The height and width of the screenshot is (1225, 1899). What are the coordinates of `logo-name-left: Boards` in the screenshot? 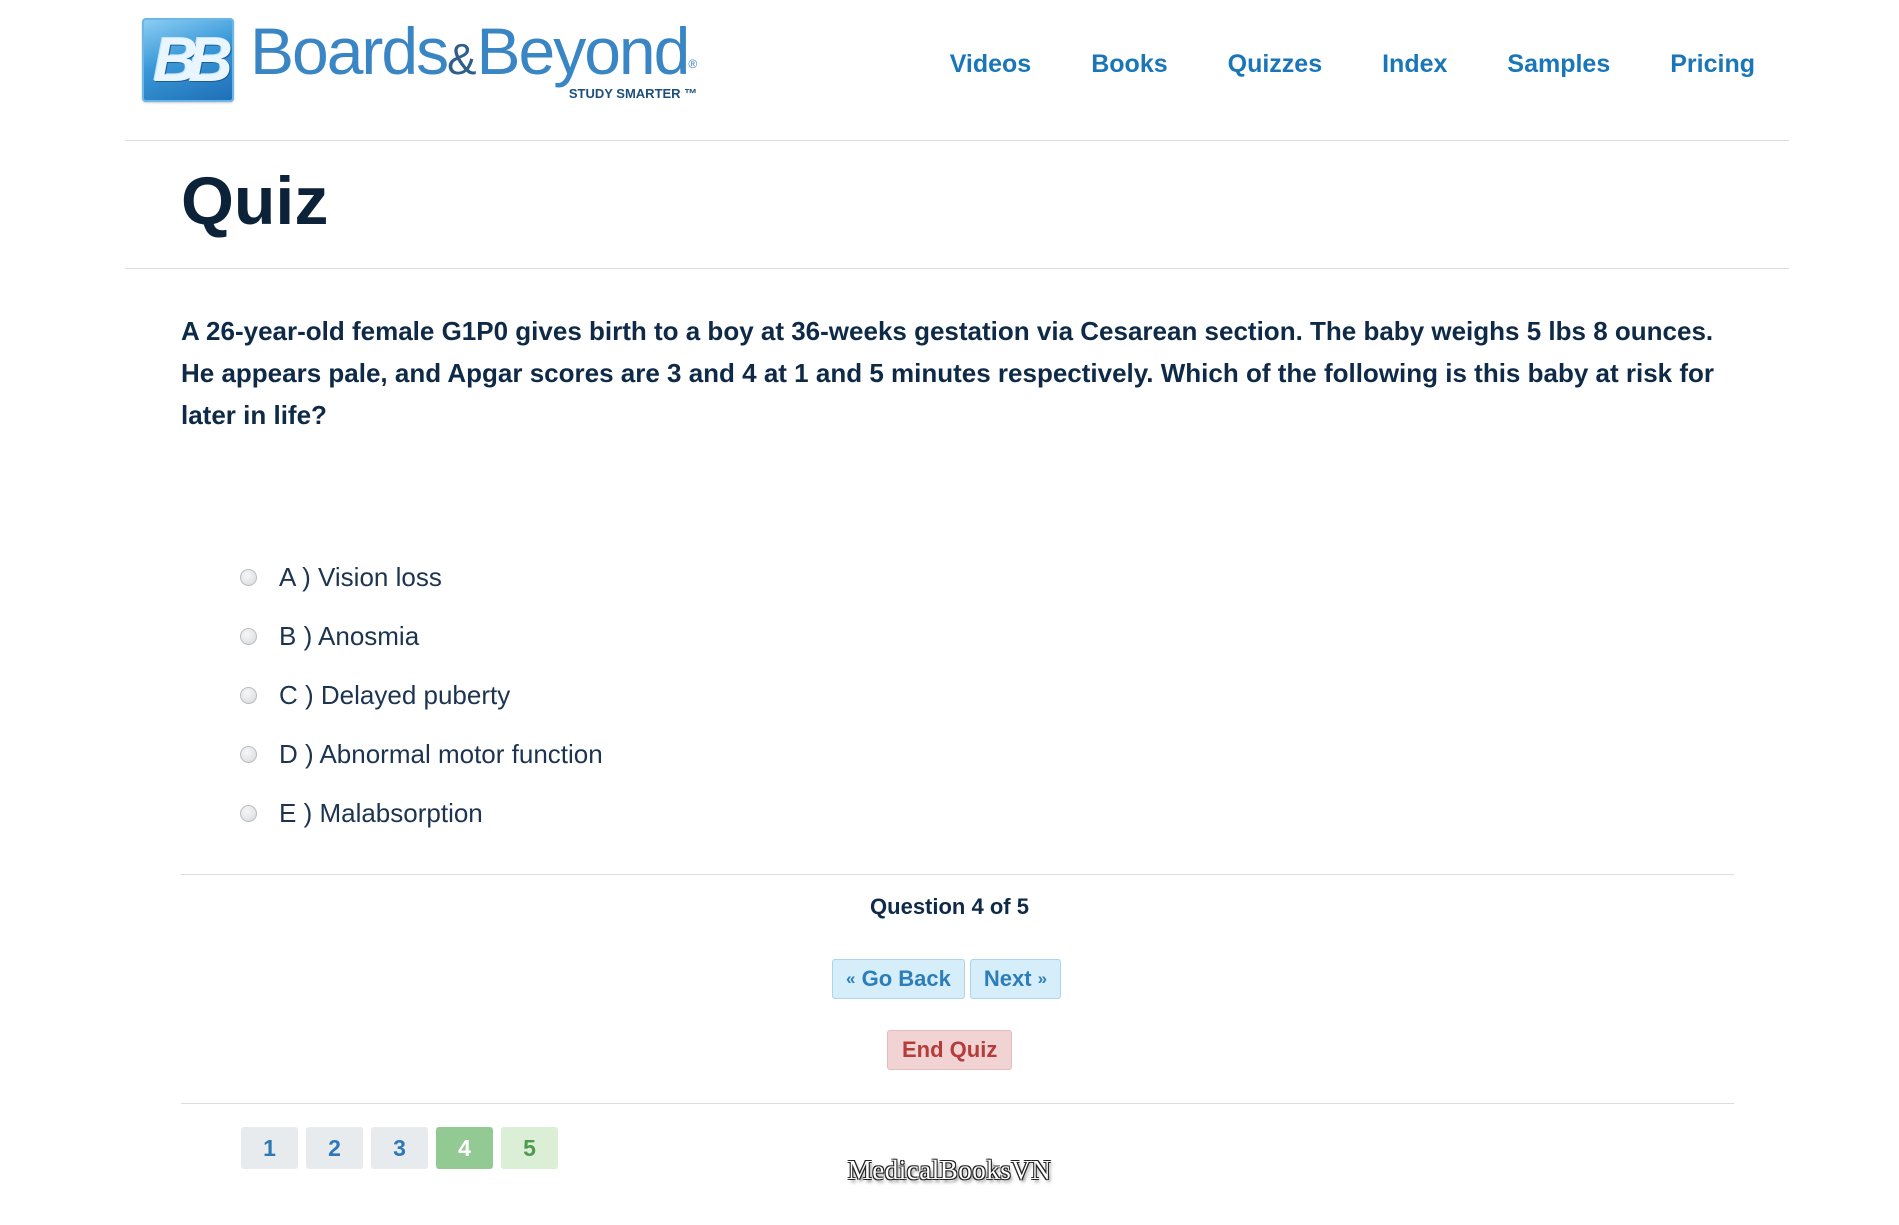 It's located at (349, 51).